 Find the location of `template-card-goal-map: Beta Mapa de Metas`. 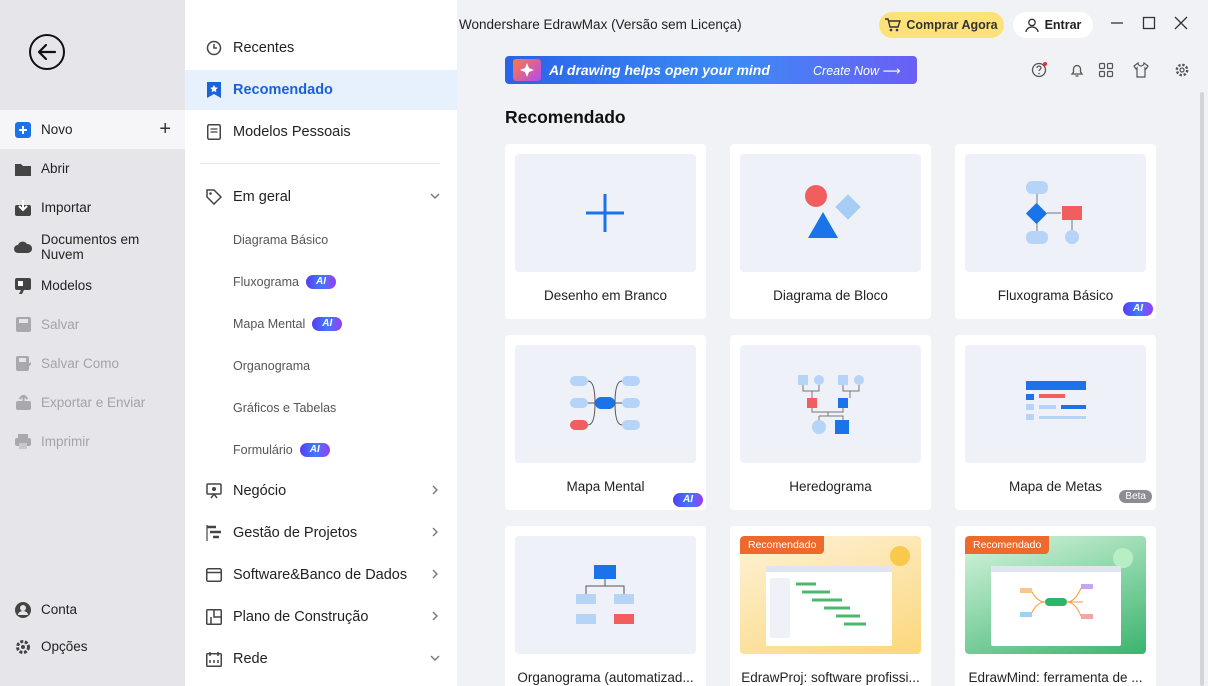

template-card-goal-map: Beta Mapa de Metas is located at coordinates (1055, 422).